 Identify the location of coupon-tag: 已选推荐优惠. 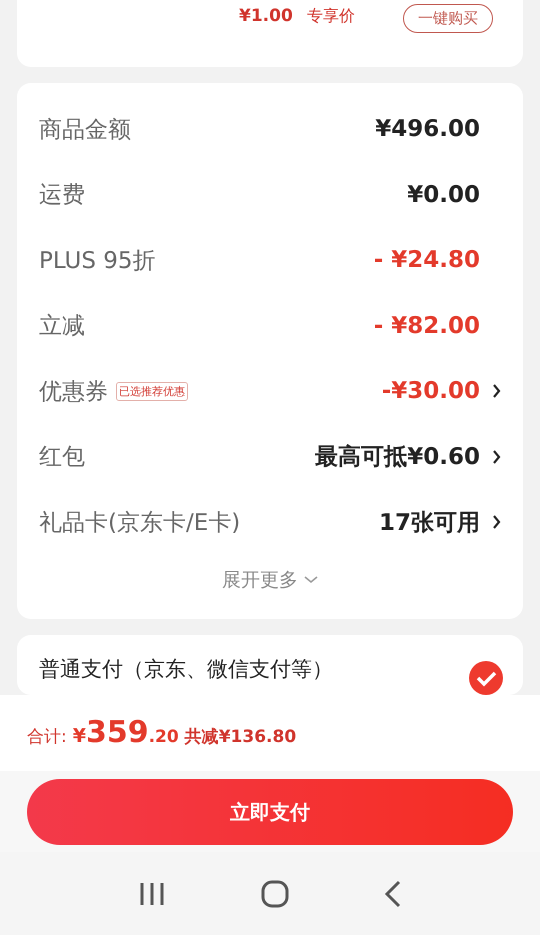
(152, 391).